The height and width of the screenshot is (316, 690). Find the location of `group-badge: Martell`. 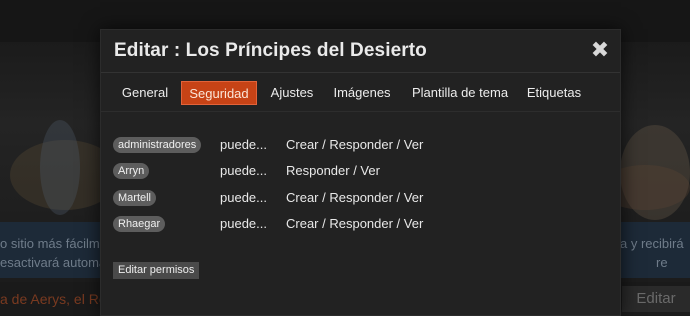

group-badge: Martell is located at coordinates (135, 198).